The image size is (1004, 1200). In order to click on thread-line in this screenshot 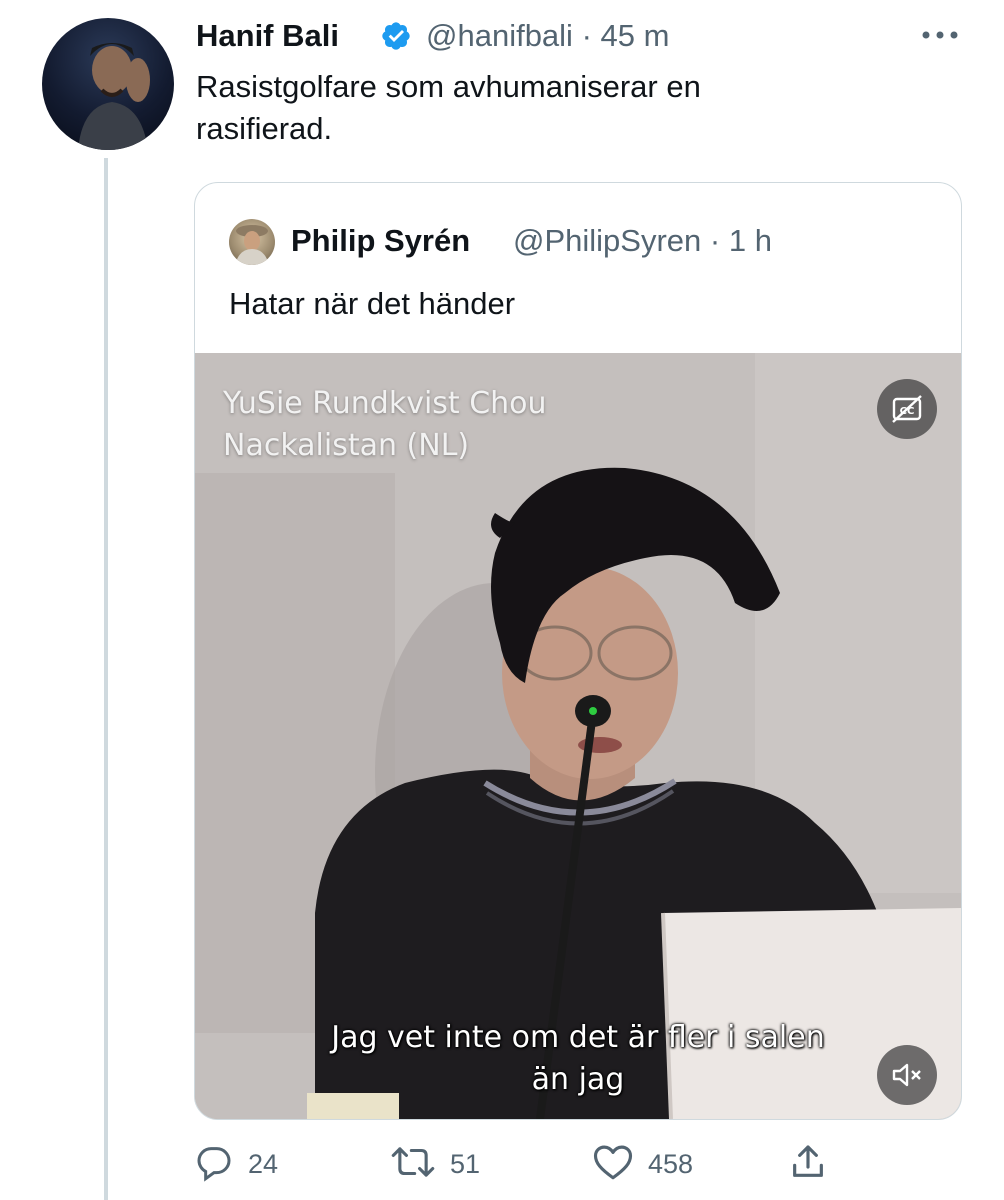, I will do `click(106, 679)`.